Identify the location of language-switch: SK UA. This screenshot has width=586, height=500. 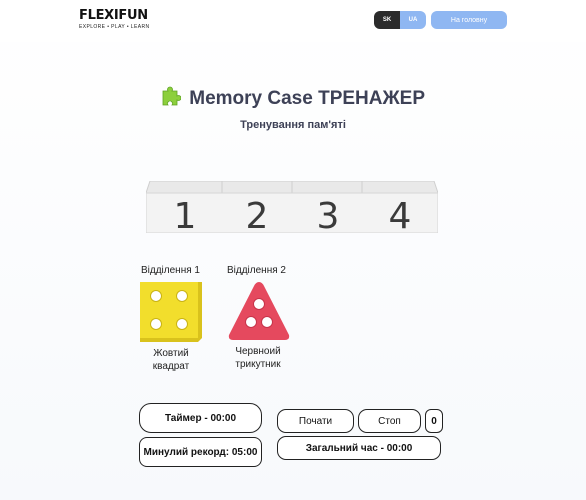
(400, 20).